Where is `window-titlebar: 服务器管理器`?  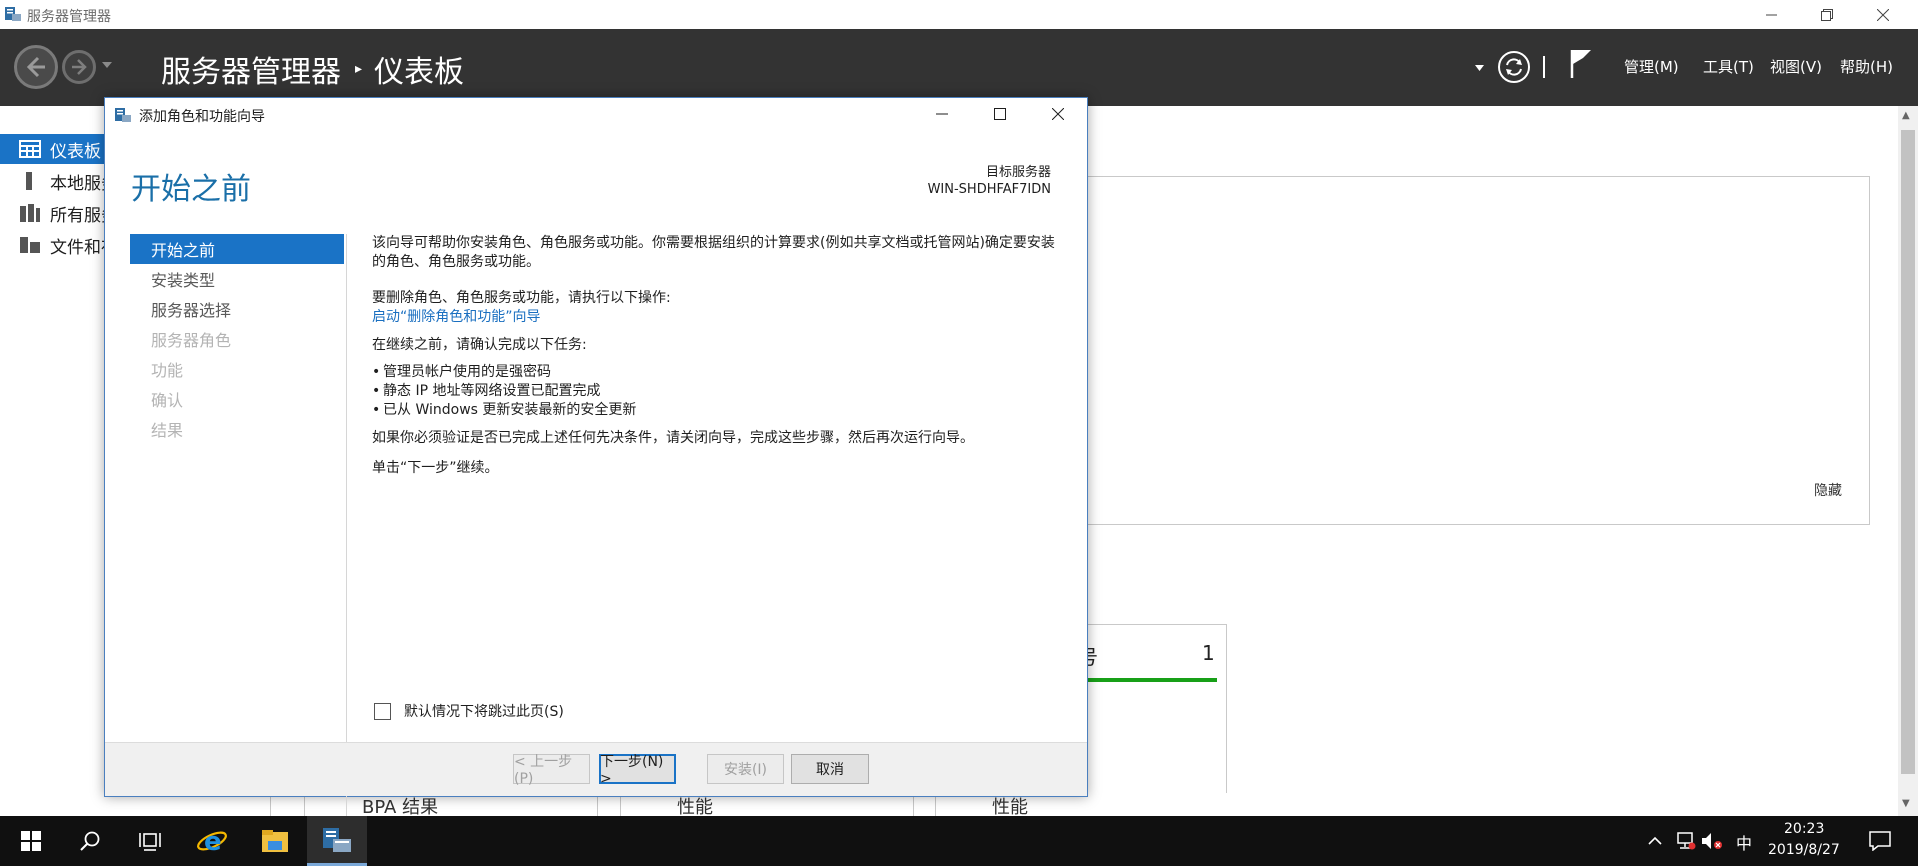 window-titlebar: 服务器管理器 is located at coordinates (959, 14).